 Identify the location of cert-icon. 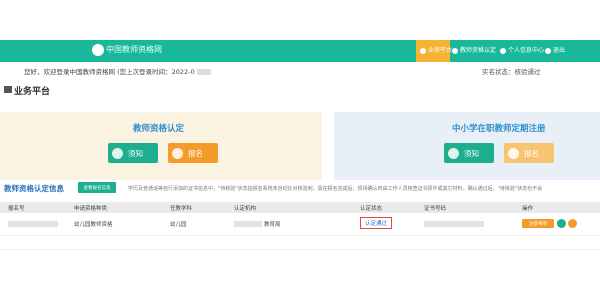
(455, 50).